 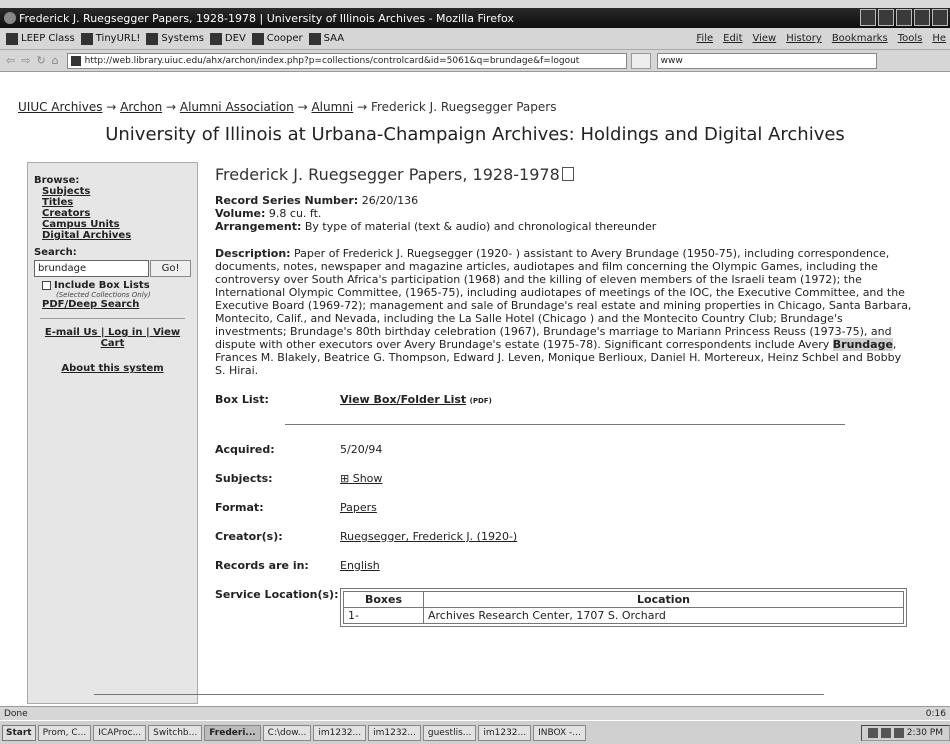 I want to click on status-time: 0:16, so click(x=935, y=713).